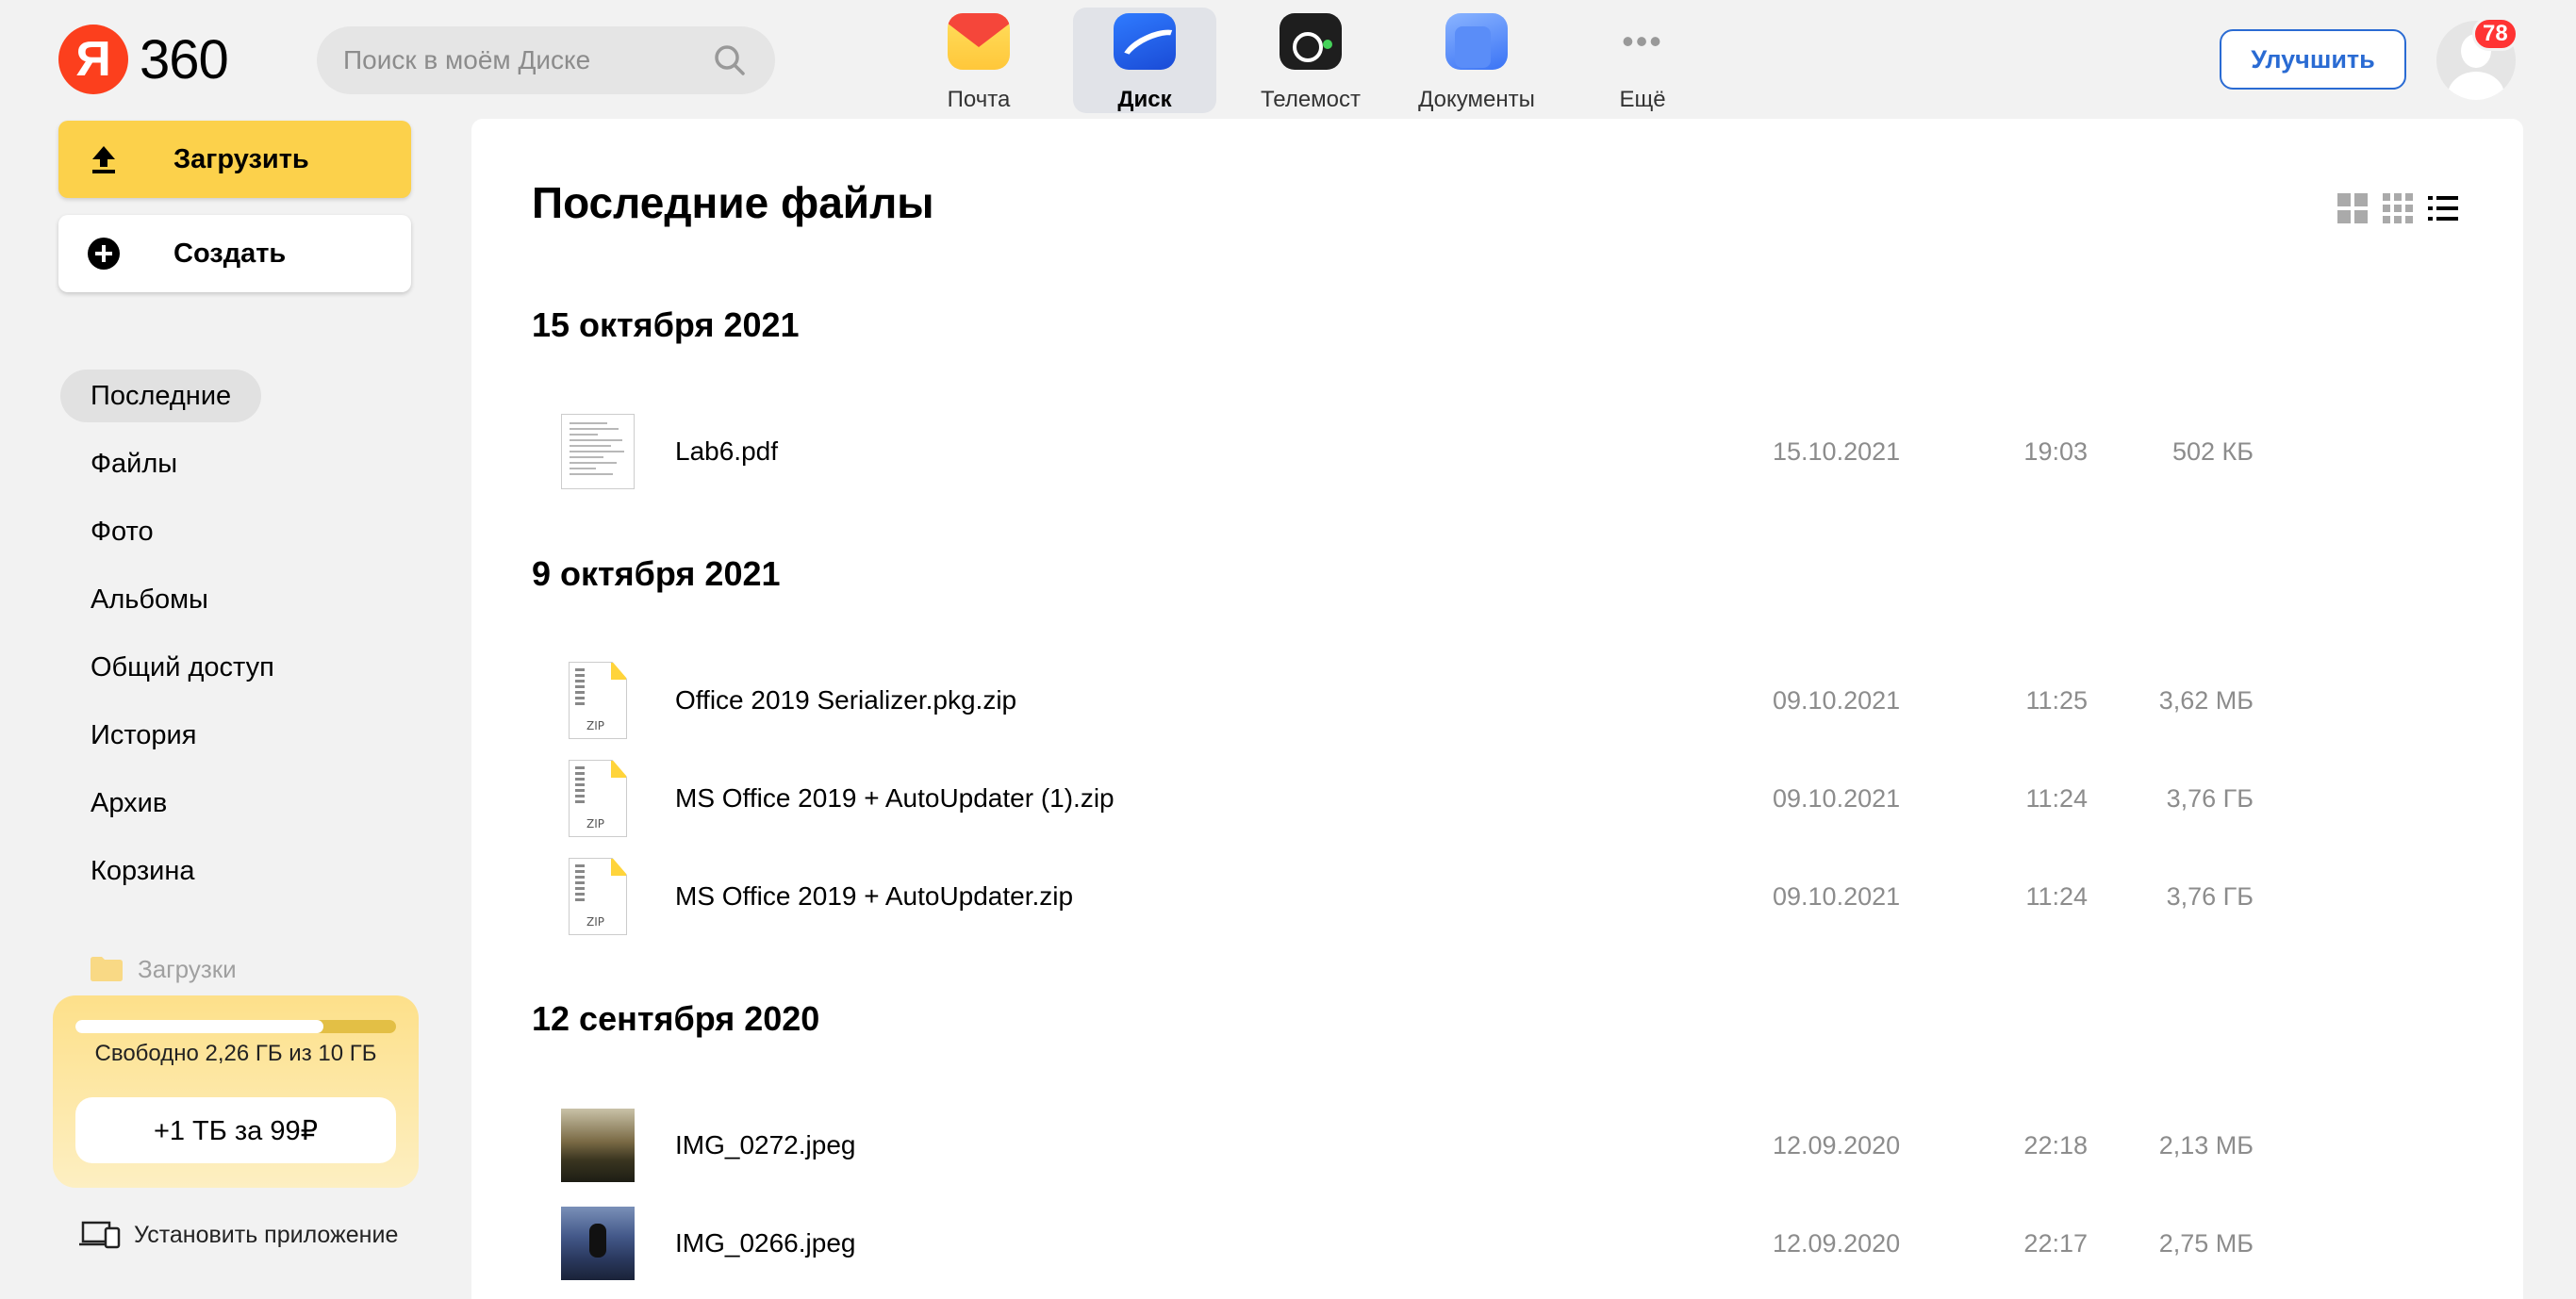 Image resolution: width=2576 pixels, height=1299 pixels. I want to click on large-tiles-icon, so click(2353, 208).